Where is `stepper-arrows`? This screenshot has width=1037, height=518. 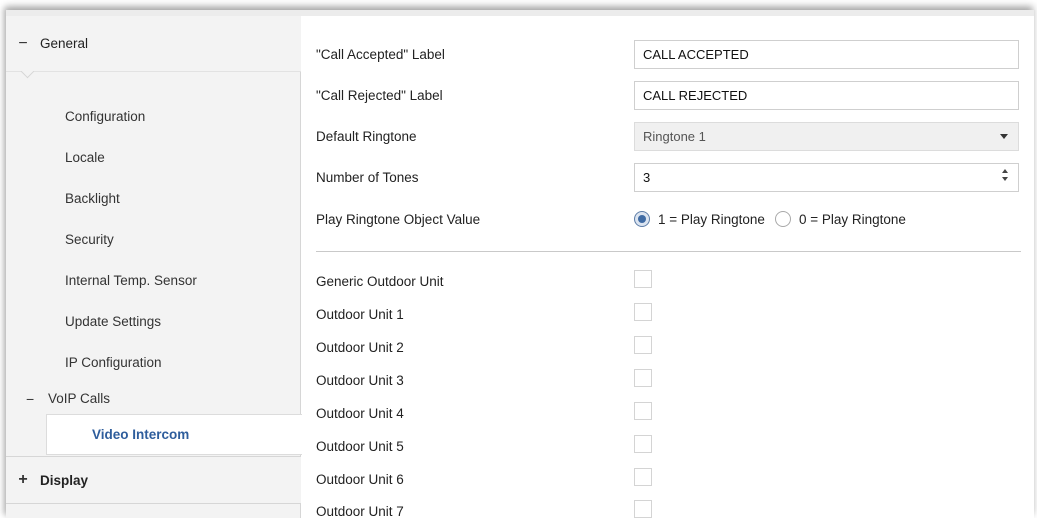
stepper-arrows is located at coordinates (1006, 177).